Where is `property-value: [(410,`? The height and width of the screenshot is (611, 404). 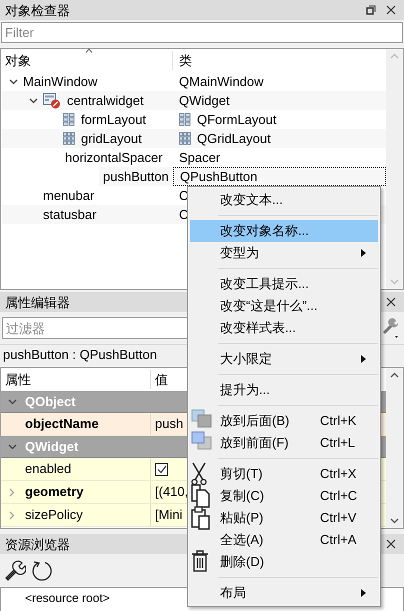
property-value: [(410, is located at coordinates (171, 492).